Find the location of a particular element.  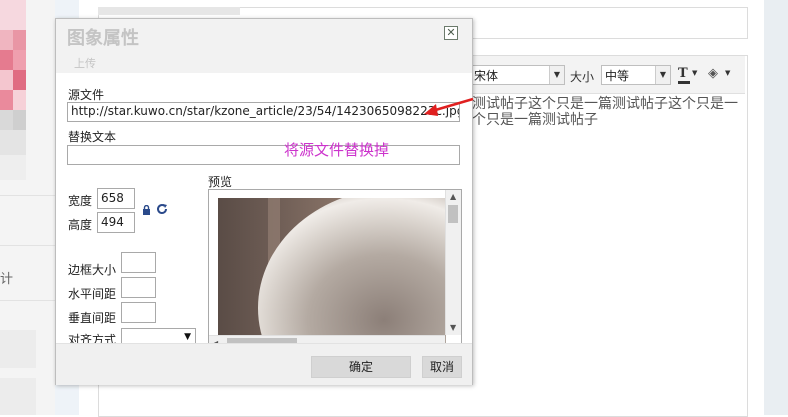

source-label: 源文件 is located at coordinates (86, 95).